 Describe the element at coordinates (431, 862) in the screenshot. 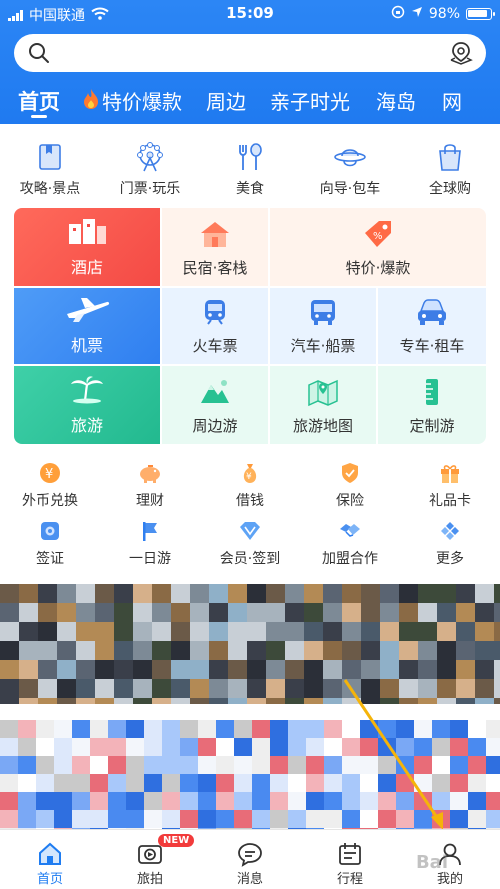

I see `watermark: Bai` at that location.